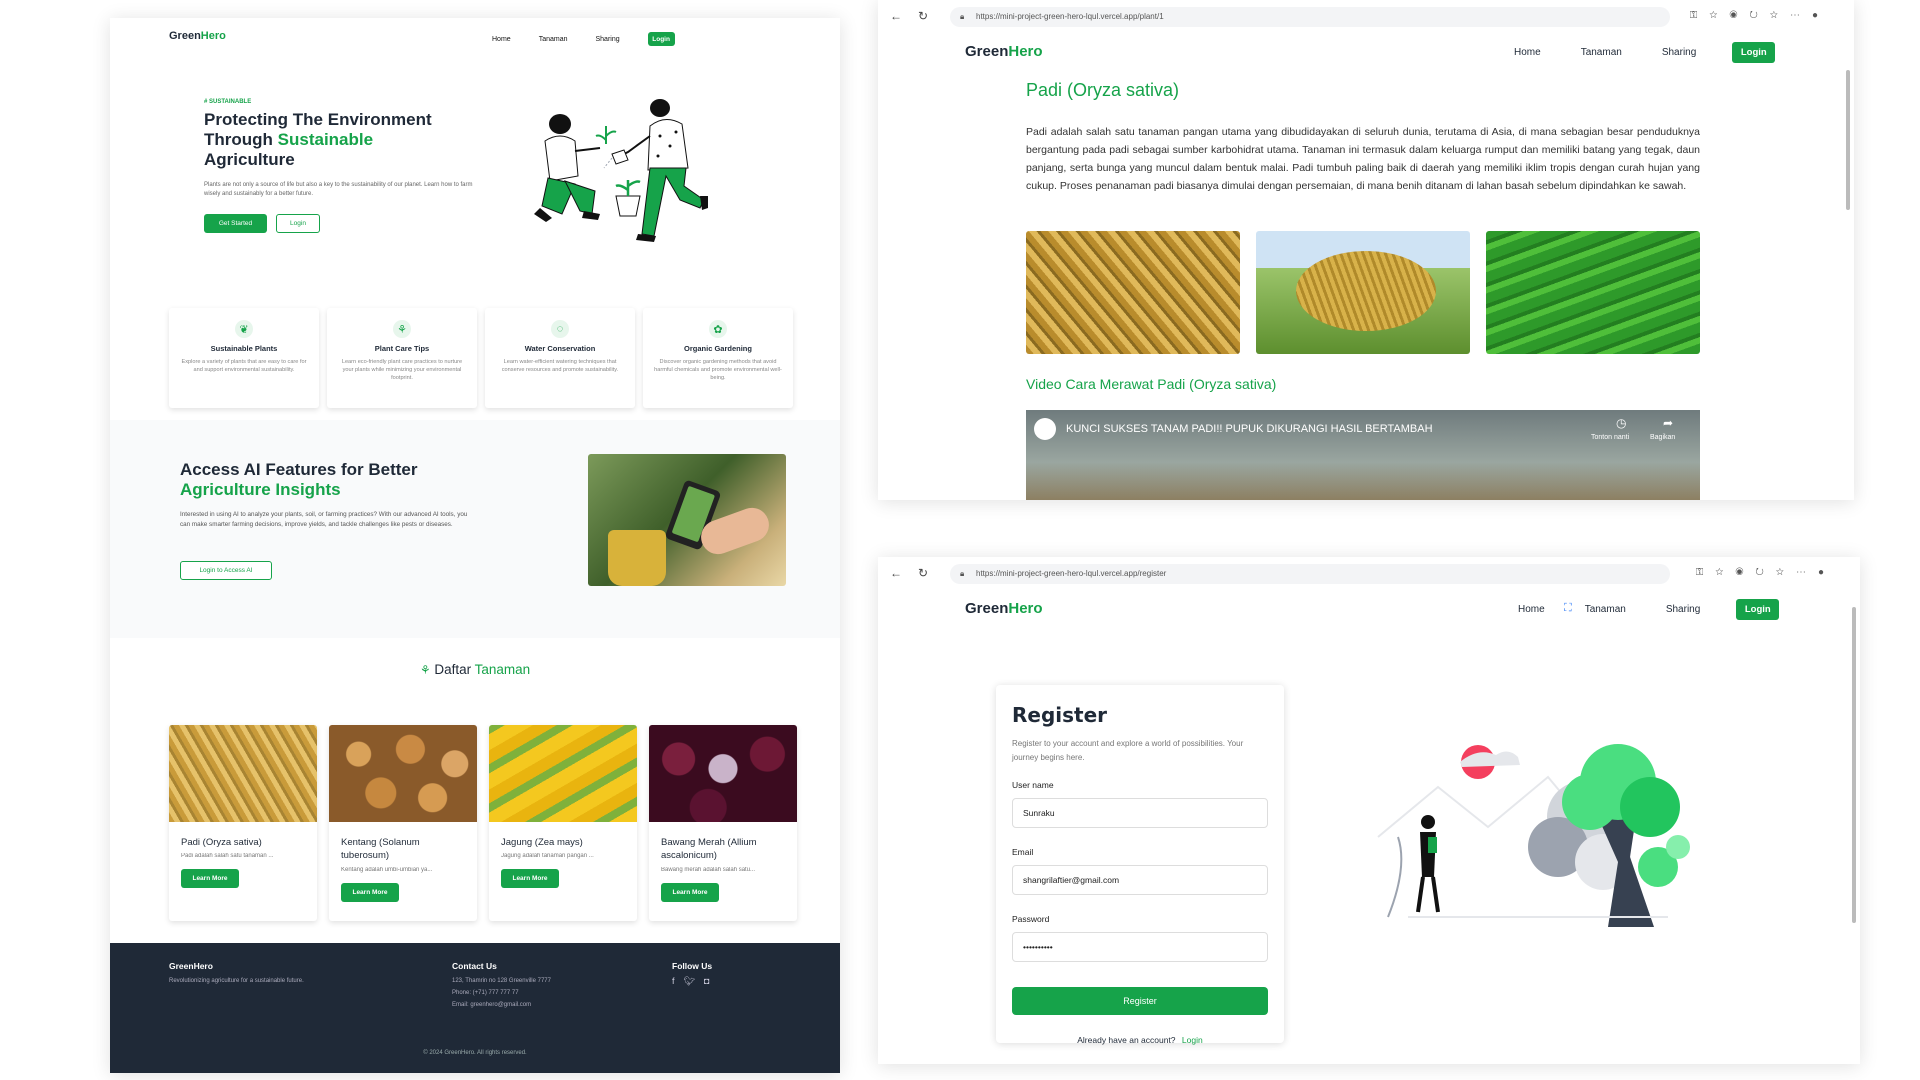 The image size is (1920, 1080). Describe the element at coordinates (244, 329) in the screenshot. I see `leaf-icon: ❦` at that location.